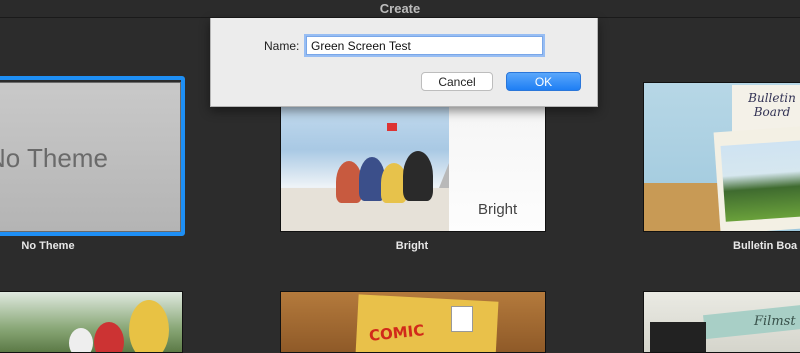  I want to click on theme-label-no-theme: No Theme, so click(48, 246).